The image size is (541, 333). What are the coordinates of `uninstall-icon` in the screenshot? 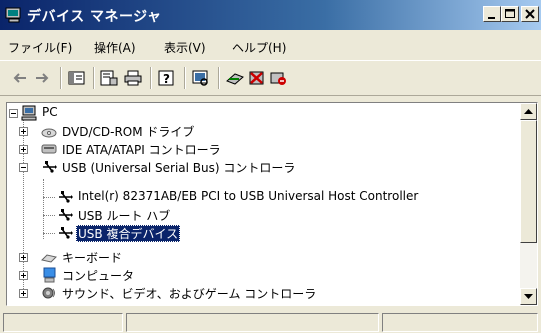 It's located at (257, 78).